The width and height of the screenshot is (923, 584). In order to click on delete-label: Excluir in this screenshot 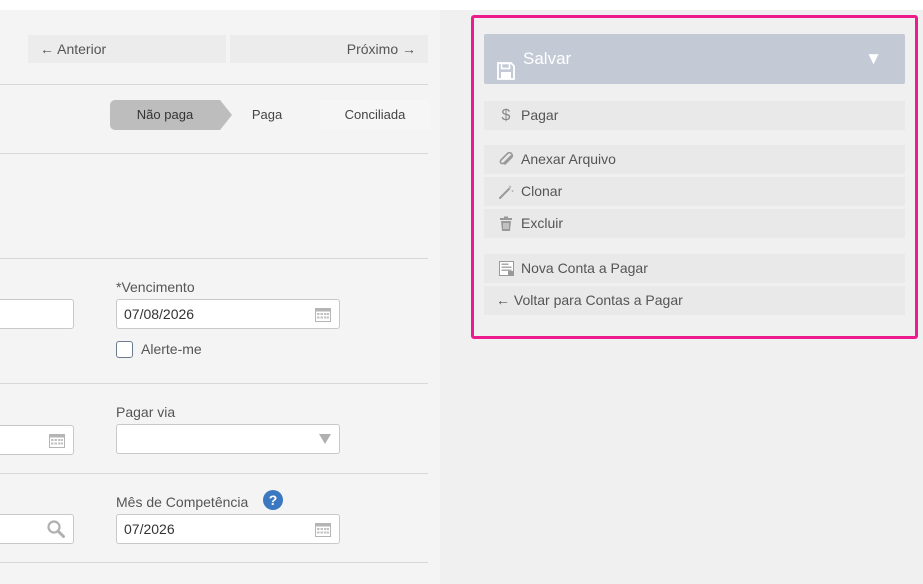, I will do `click(542, 223)`.